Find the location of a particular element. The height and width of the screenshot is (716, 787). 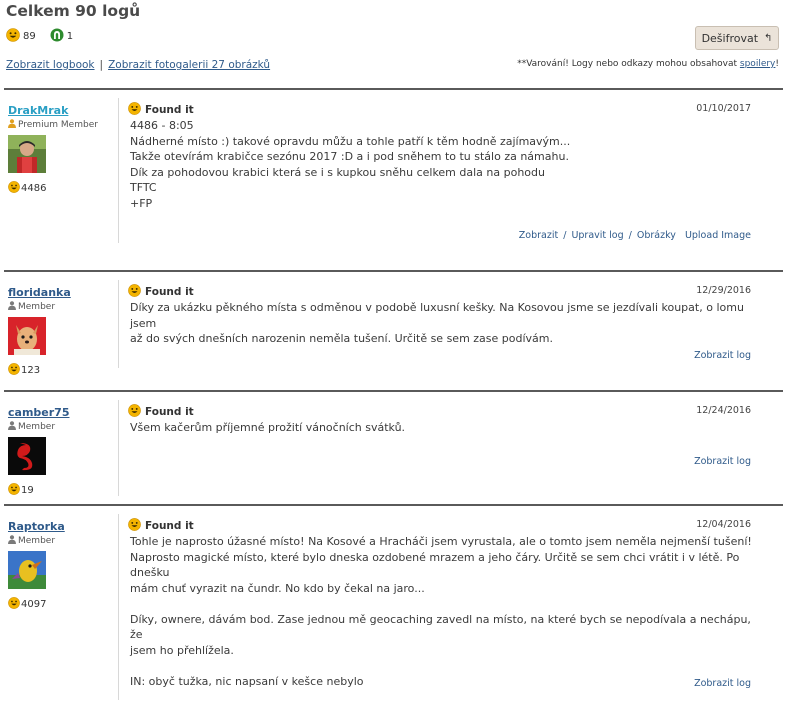

log-date: 12/24/2016 is located at coordinates (723, 410).